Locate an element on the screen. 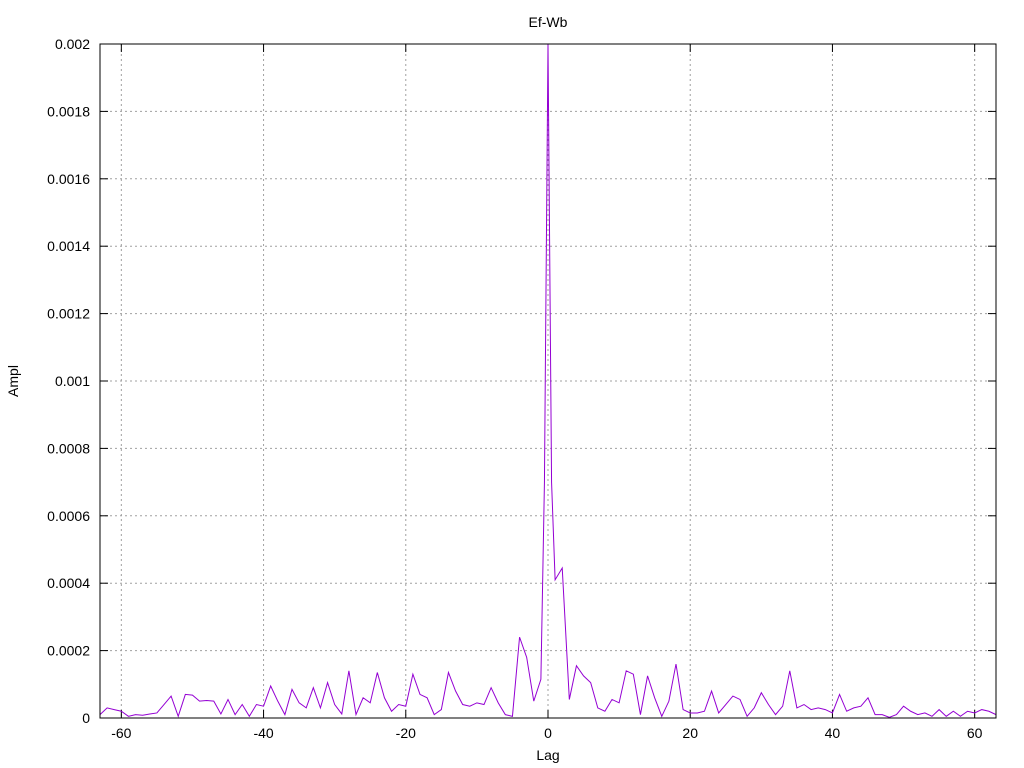 The image size is (1024, 768). y-tick-label: 0.0008 is located at coordinates (68, 448).